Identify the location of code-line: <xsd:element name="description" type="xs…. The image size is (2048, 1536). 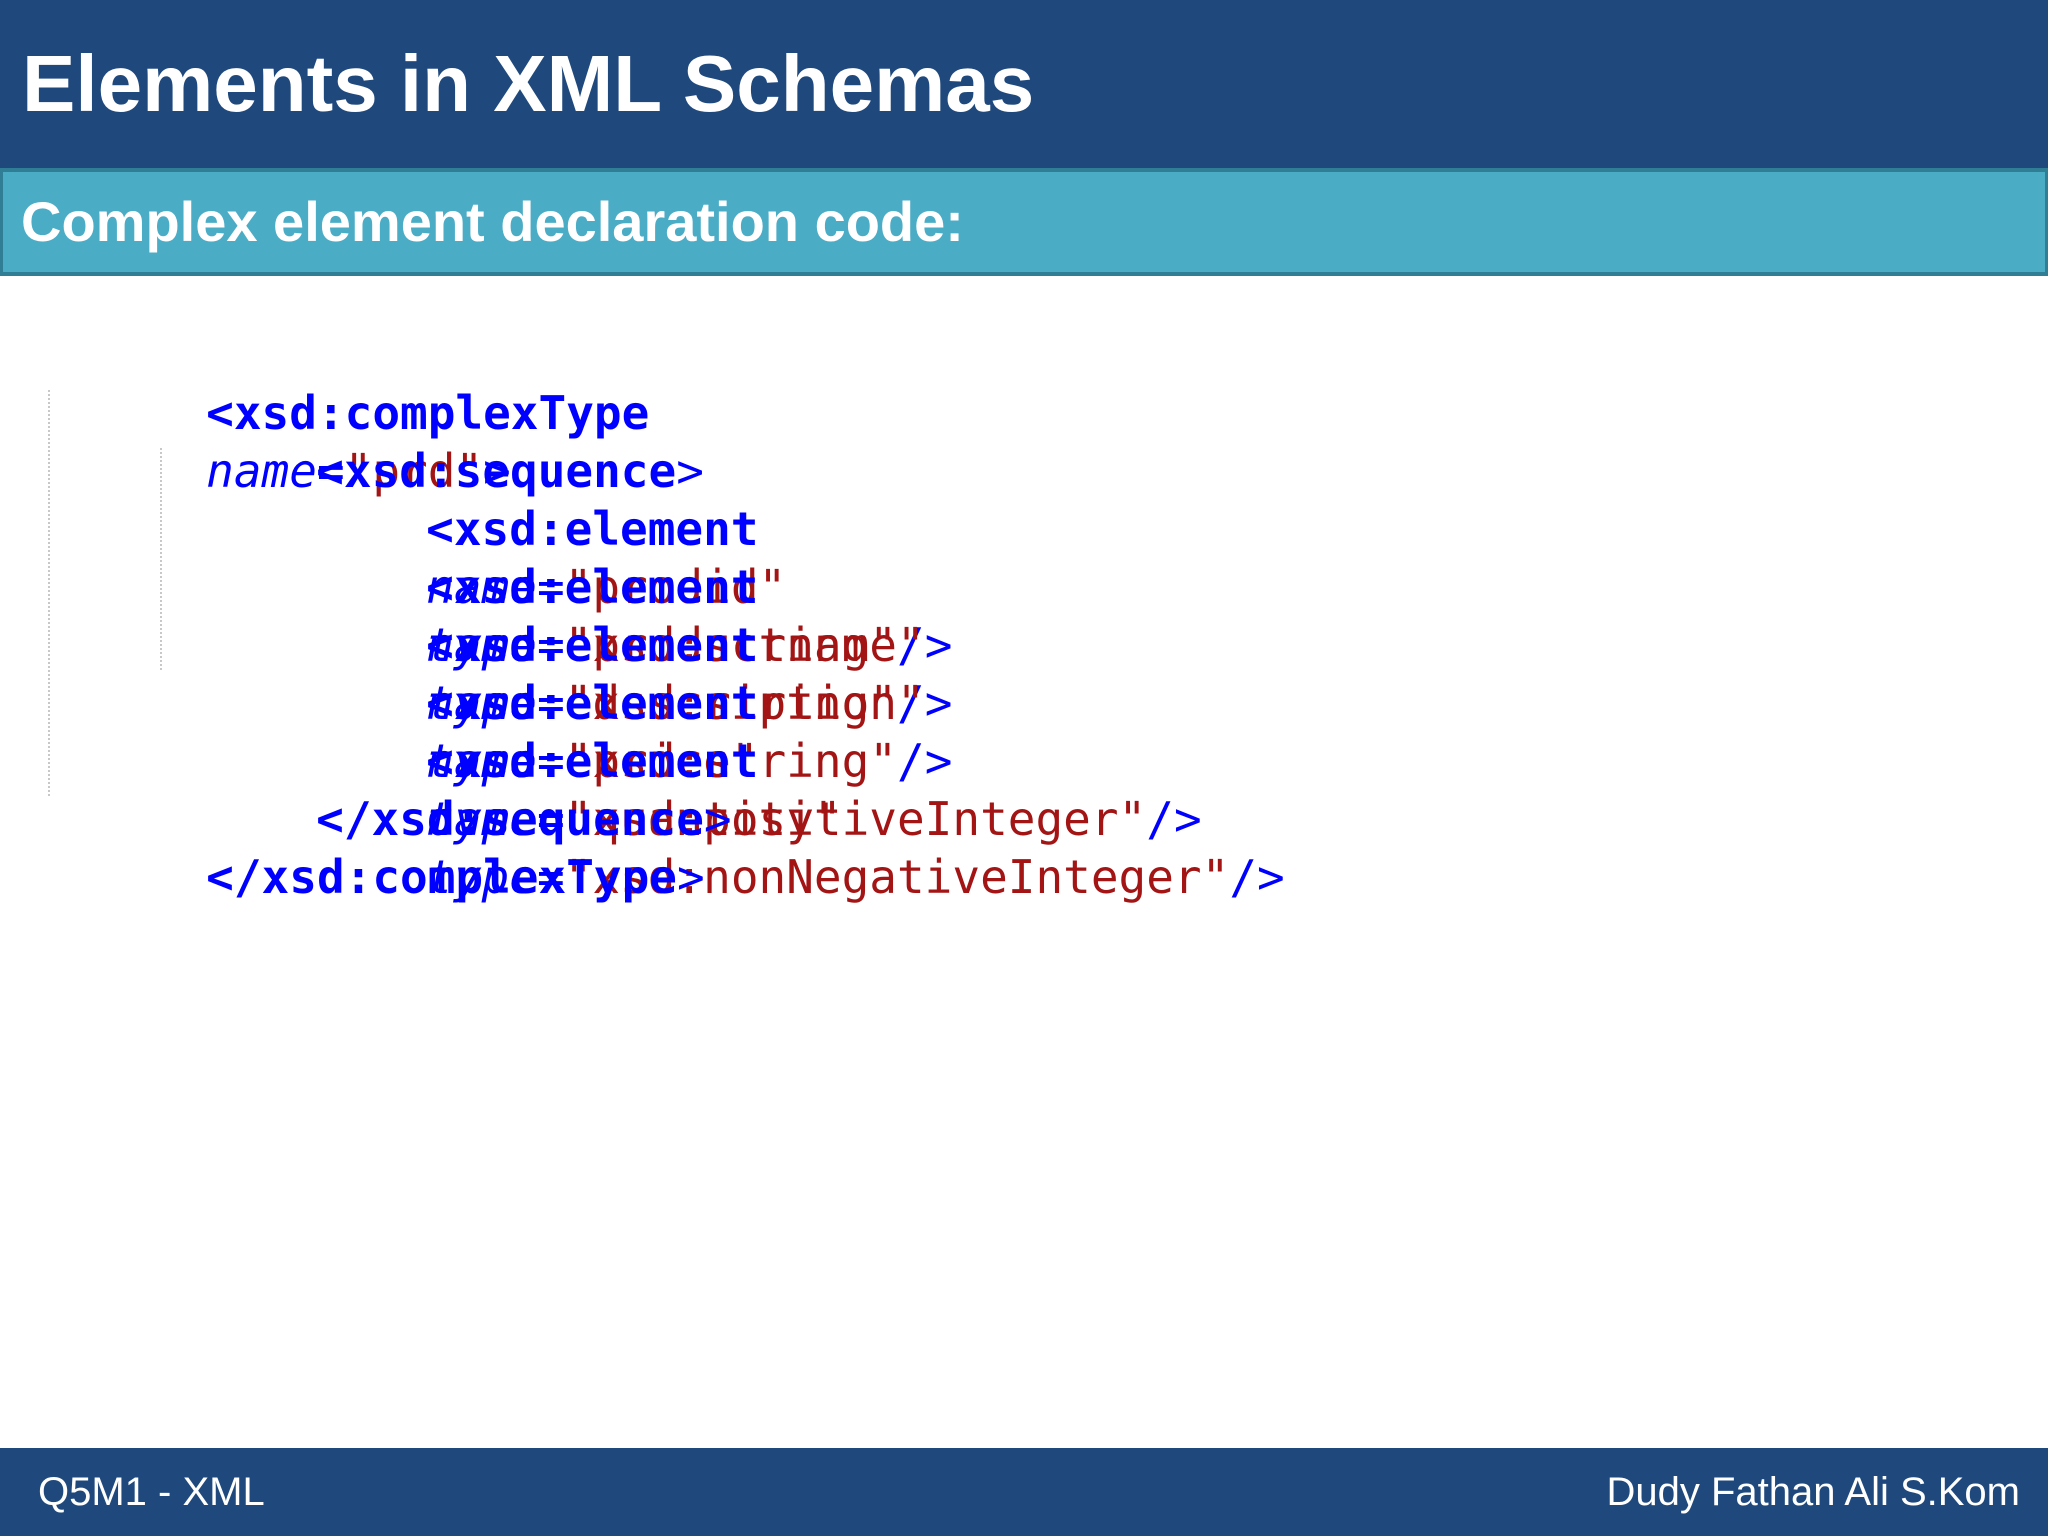
(689, 703).